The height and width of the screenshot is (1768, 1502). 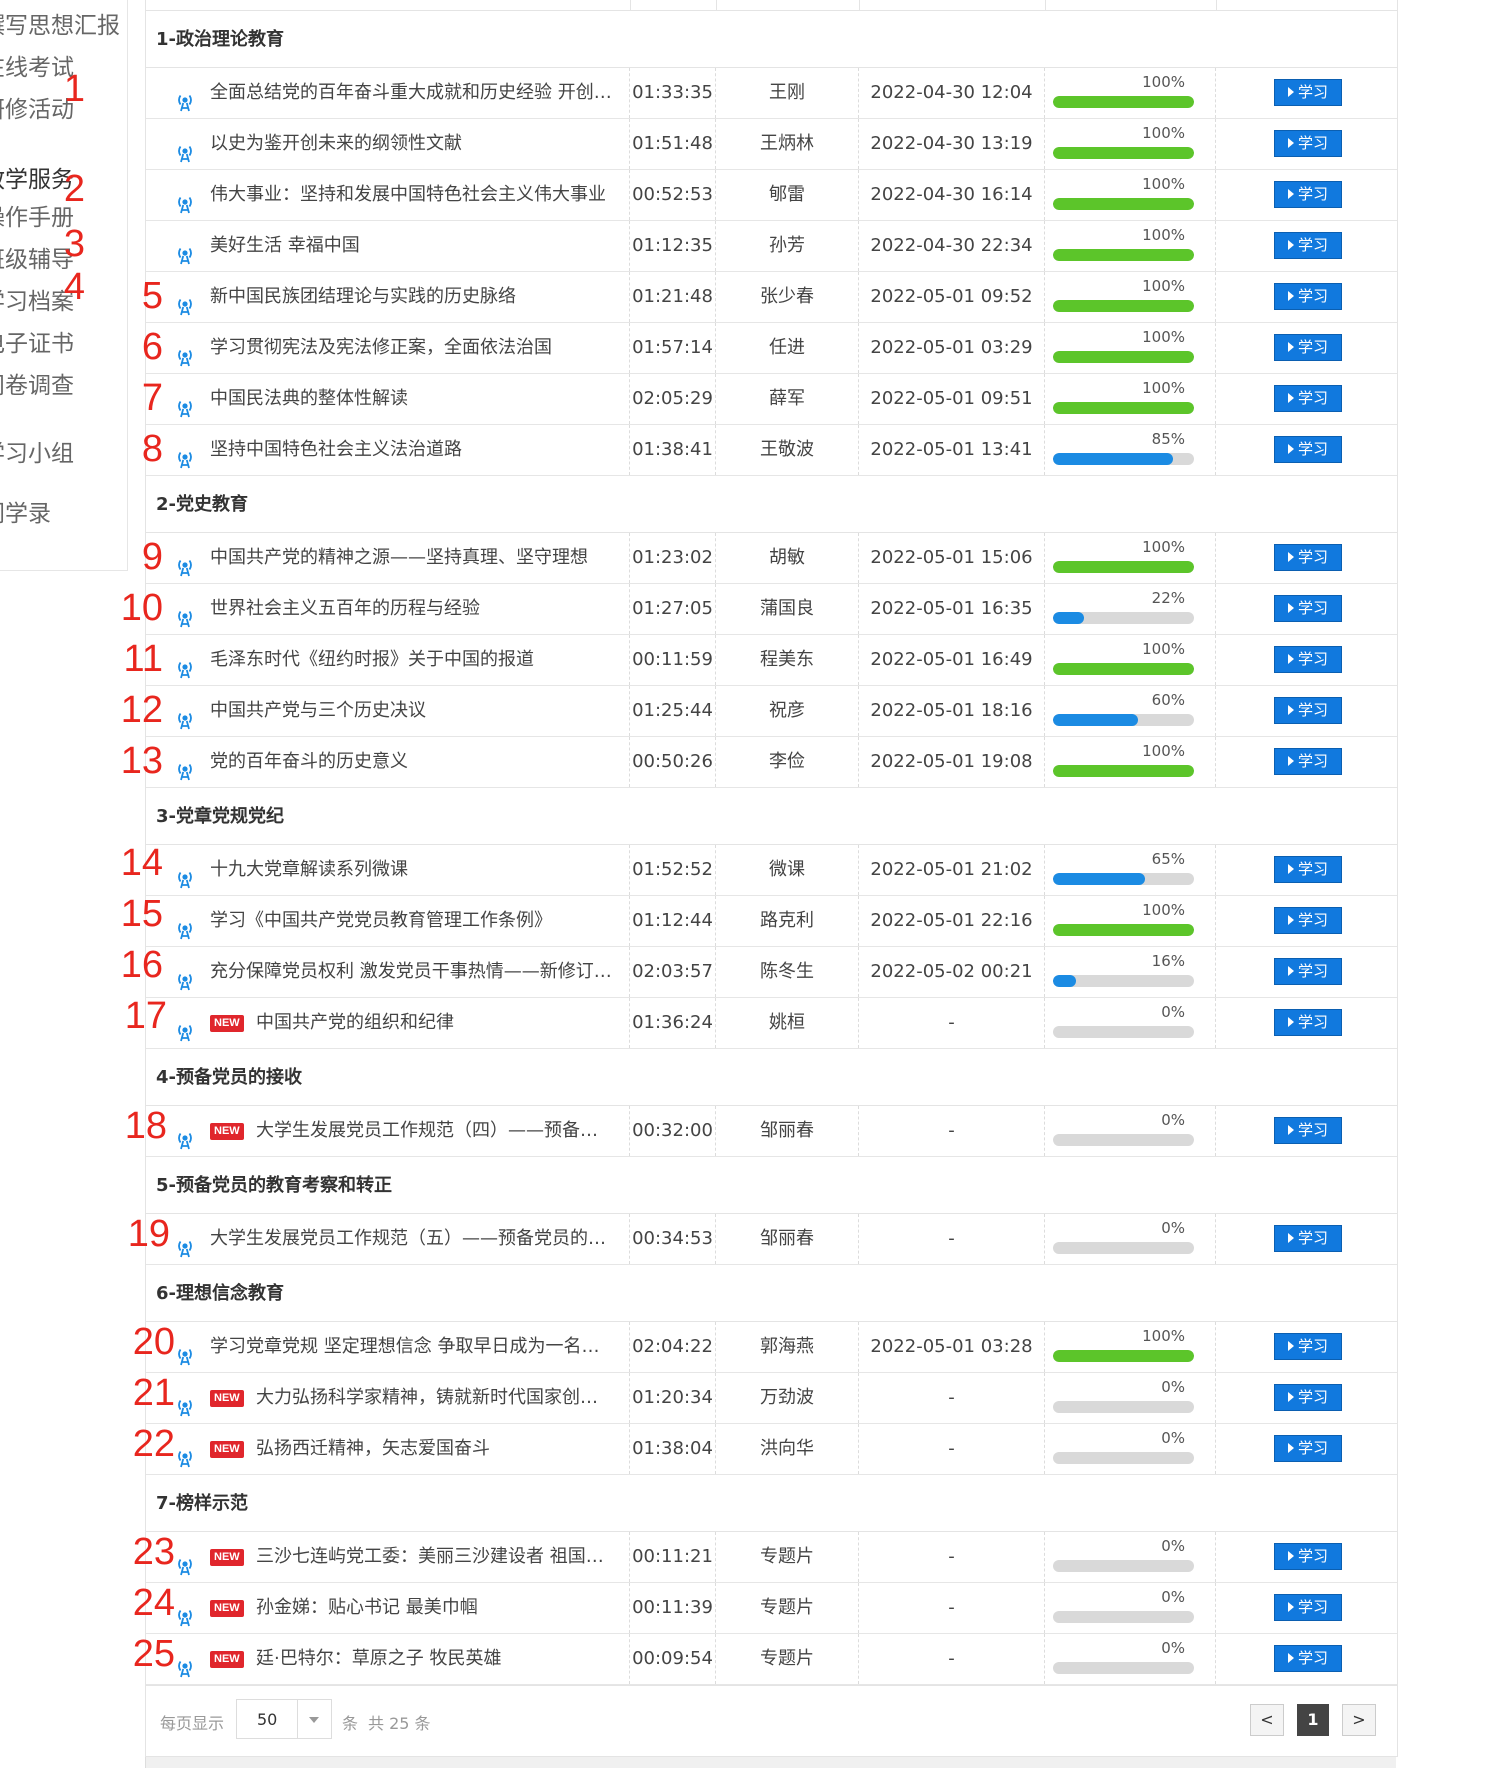 I want to click on course-title: 弘扬西迁精神，矢志爱国奋斗, so click(x=435, y=1449).